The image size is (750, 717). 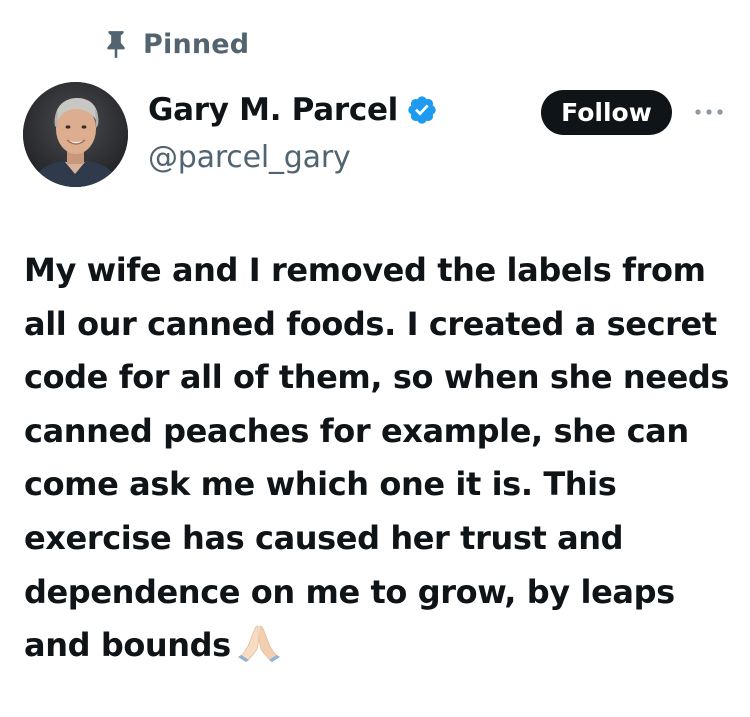 What do you see at coordinates (75, 134) in the screenshot?
I see `avatar` at bounding box center [75, 134].